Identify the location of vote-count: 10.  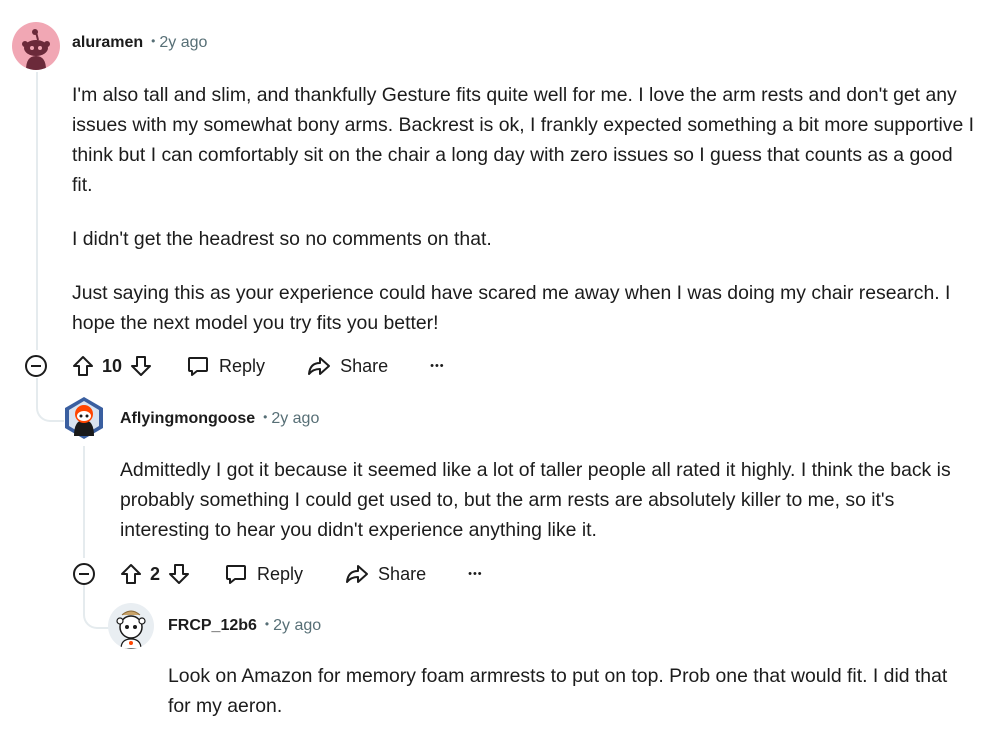
(112, 365).